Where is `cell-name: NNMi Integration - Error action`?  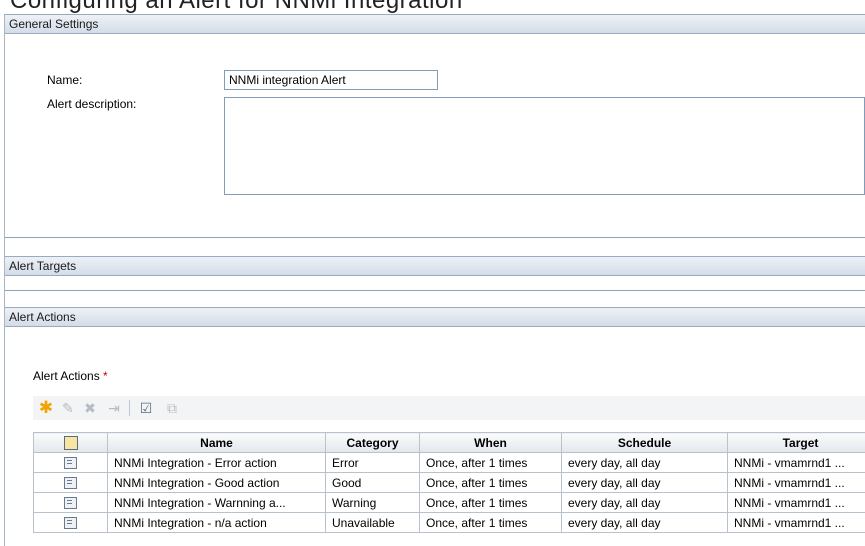
cell-name: NNMi Integration - Error action is located at coordinates (216, 462).